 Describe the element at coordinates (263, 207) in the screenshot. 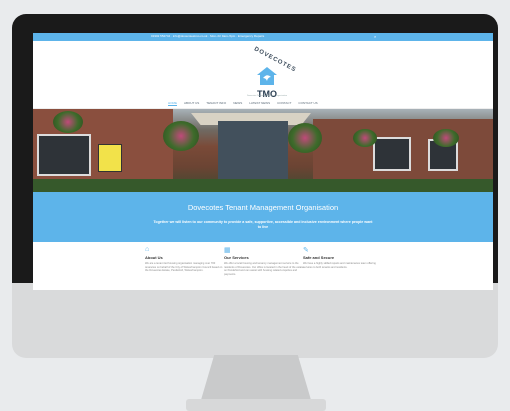

I see `band-title: Dovecotes Tenant Management Organisation` at that location.